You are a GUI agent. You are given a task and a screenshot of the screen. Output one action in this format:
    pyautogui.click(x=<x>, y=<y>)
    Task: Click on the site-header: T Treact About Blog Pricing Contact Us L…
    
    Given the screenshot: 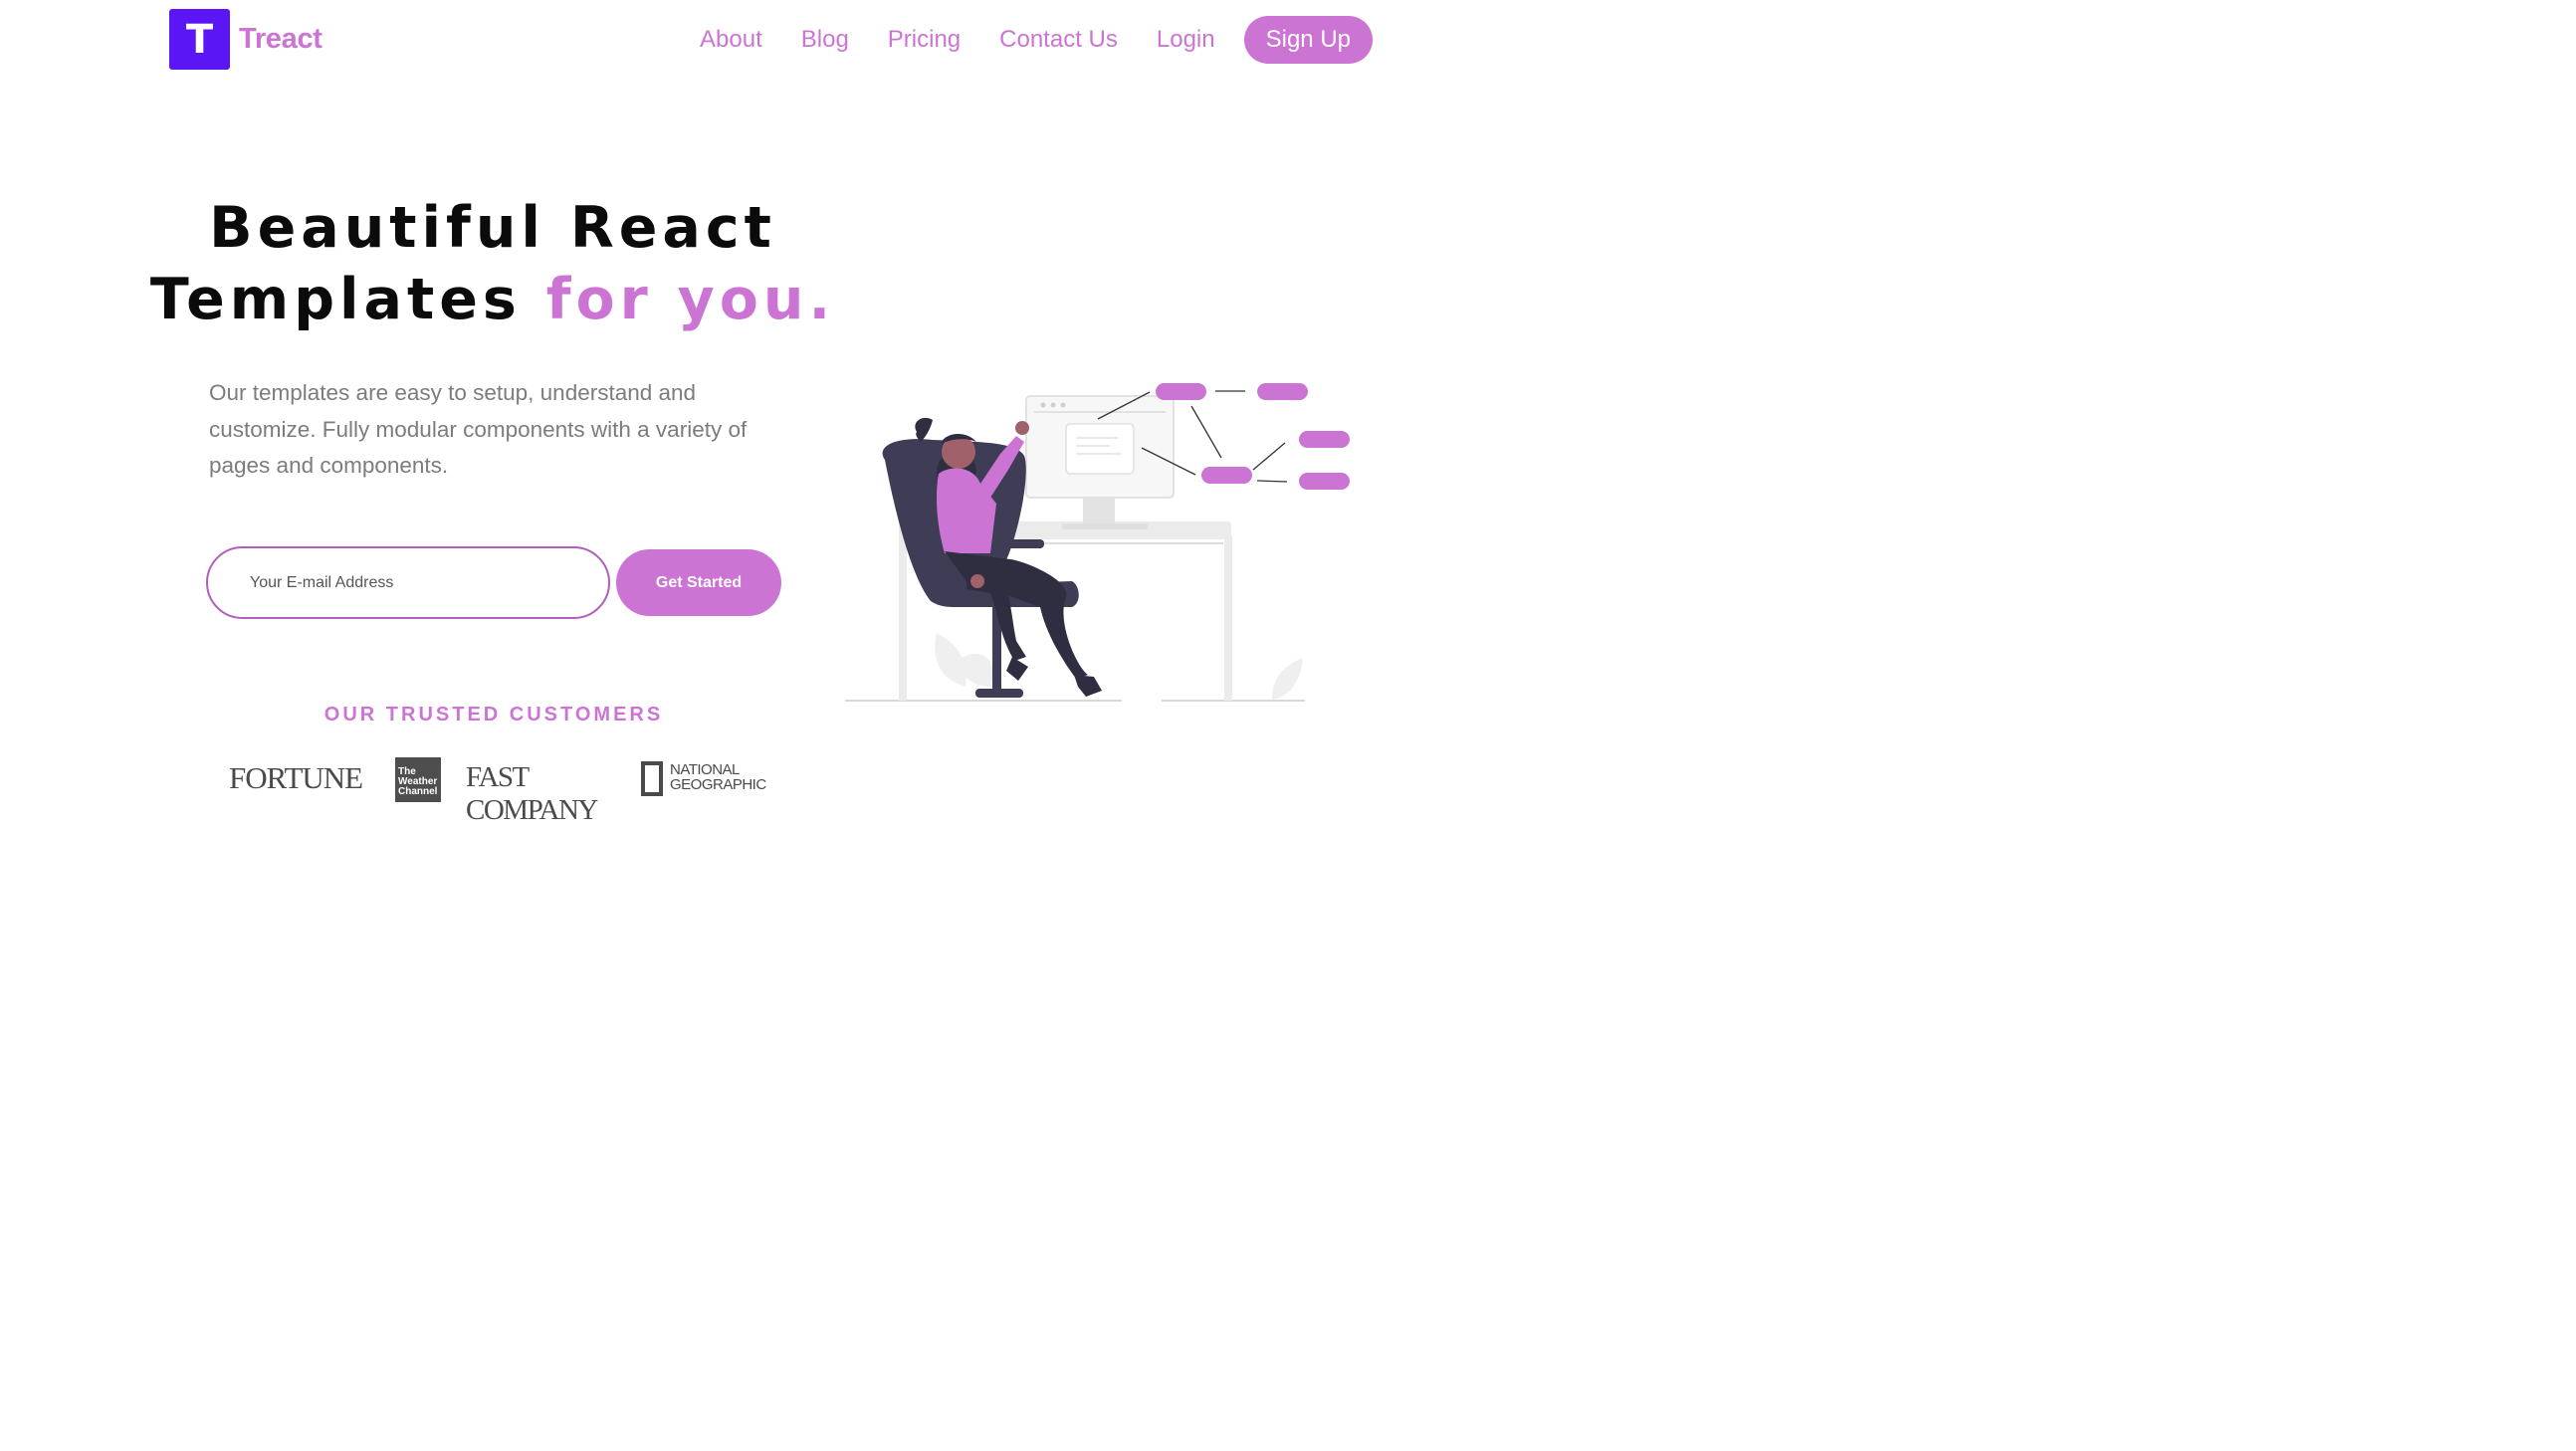 What is the action you would take?
    pyautogui.click(x=780, y=40)
    